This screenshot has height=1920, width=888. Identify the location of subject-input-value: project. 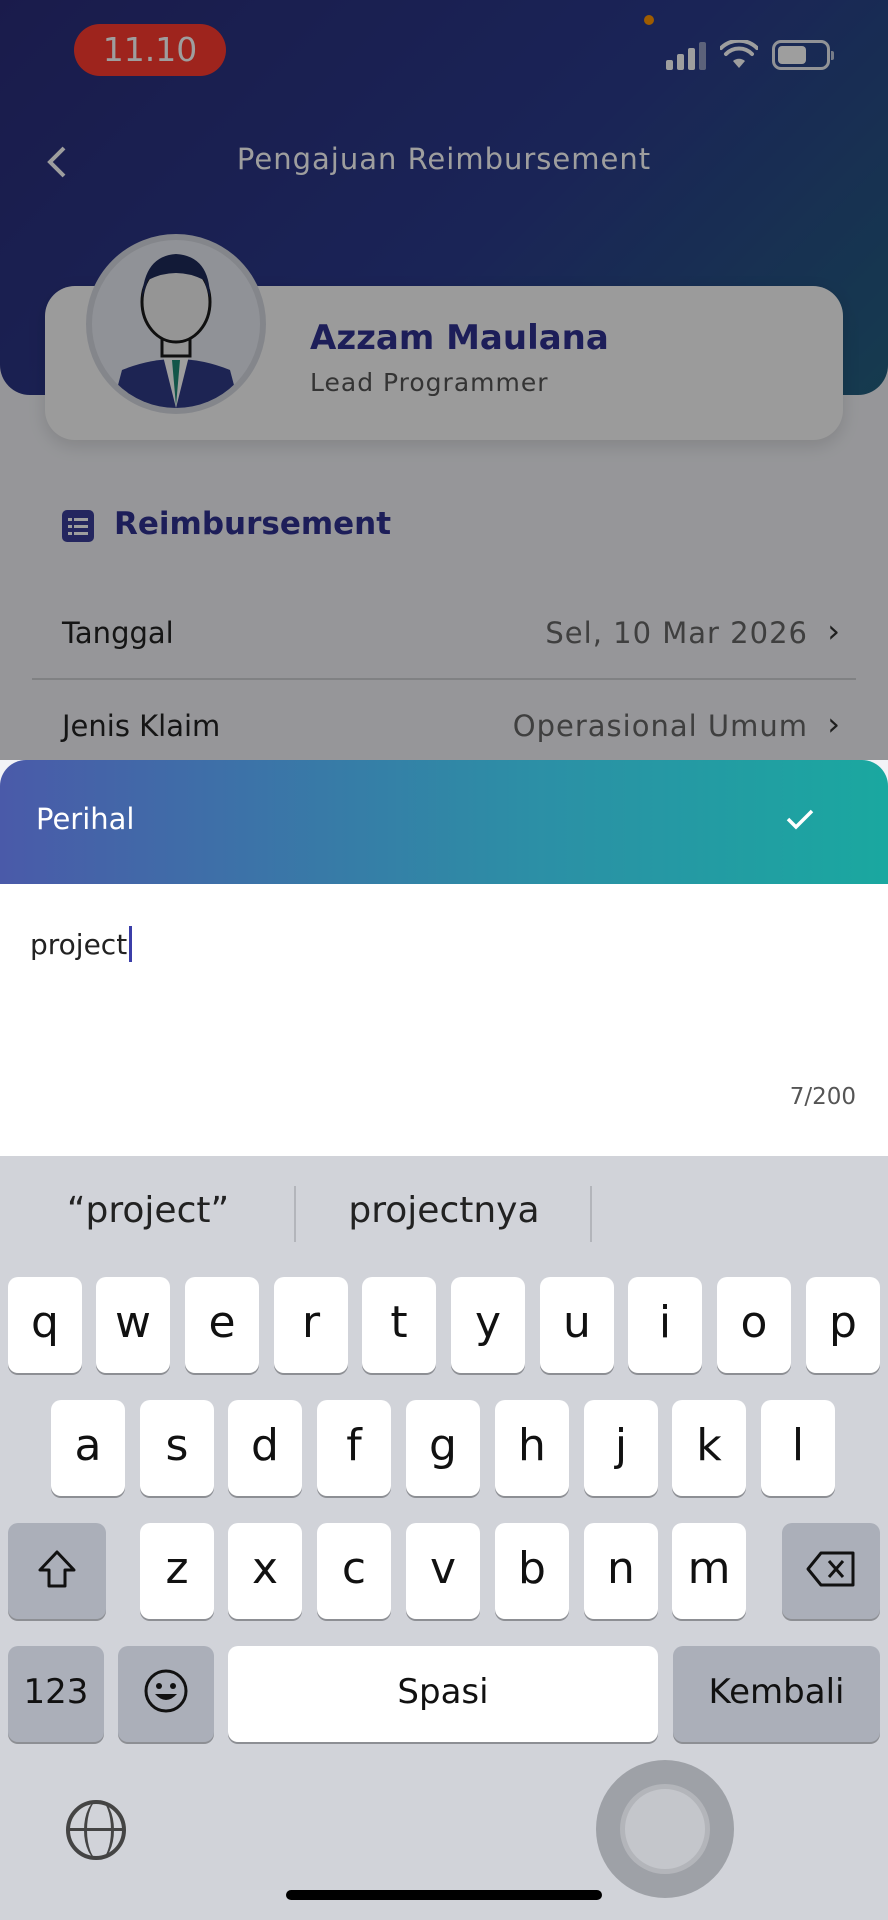
(79, 944).